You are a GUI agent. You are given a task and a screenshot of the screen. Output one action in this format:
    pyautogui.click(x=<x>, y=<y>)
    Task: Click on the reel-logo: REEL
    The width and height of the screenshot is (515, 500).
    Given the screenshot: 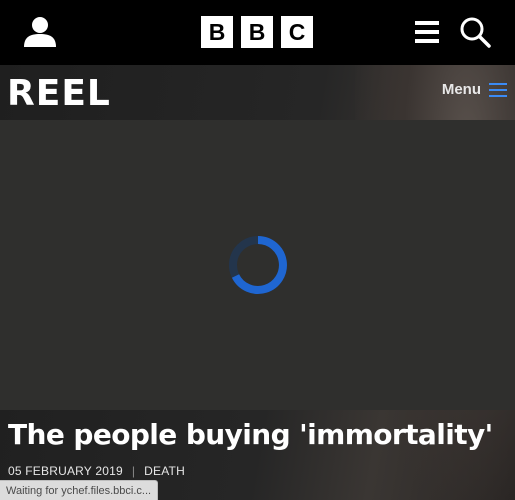 What is the action you would take?
    pyautogui.click(x=59, y=93)
    